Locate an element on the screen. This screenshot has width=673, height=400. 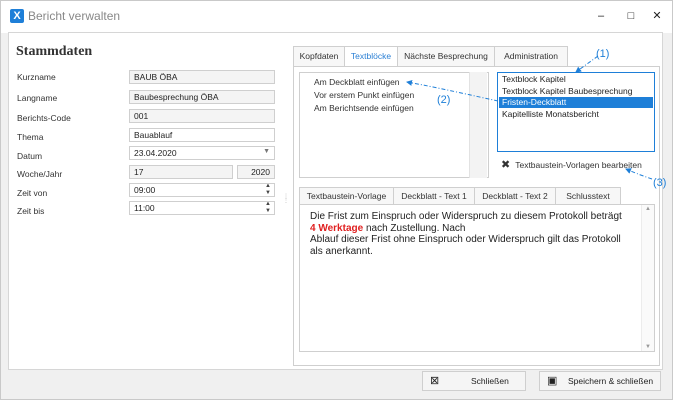
editor-line: nach Zustellung. Nach is located at coordinates (414, 228).